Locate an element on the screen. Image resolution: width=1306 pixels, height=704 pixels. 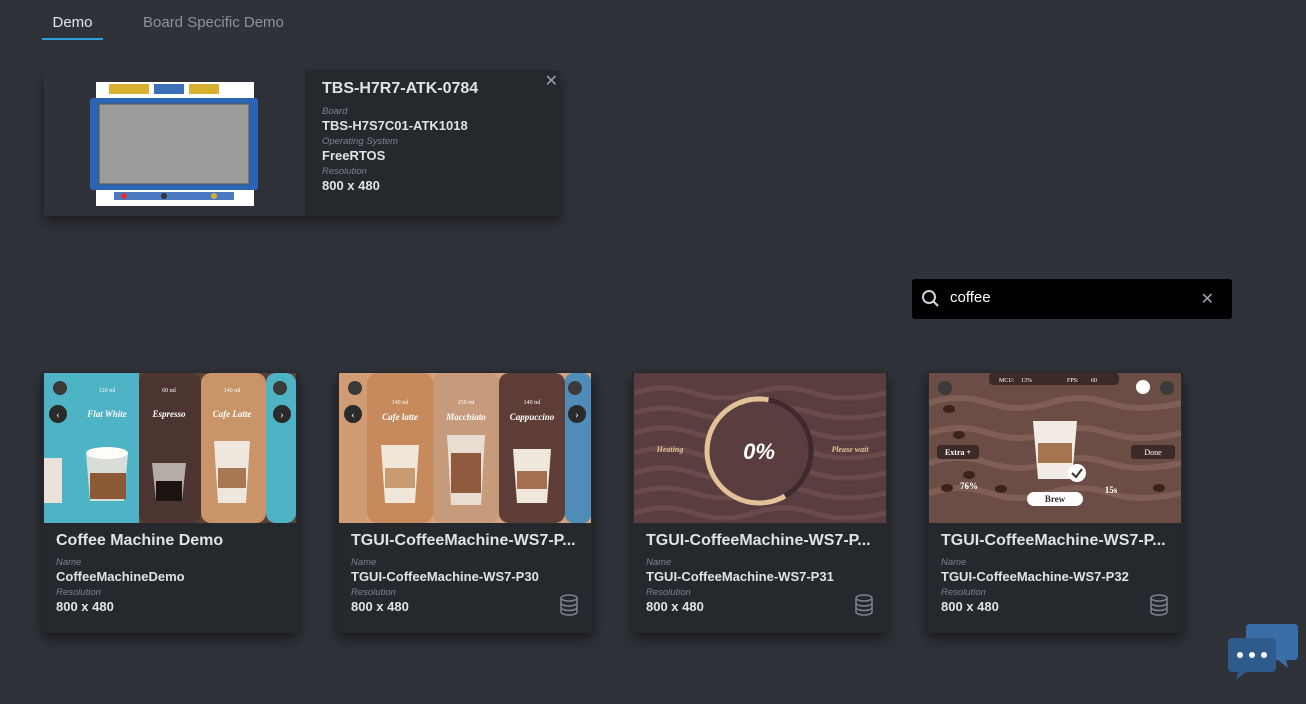
board-image is located at coordinates (174, 143).